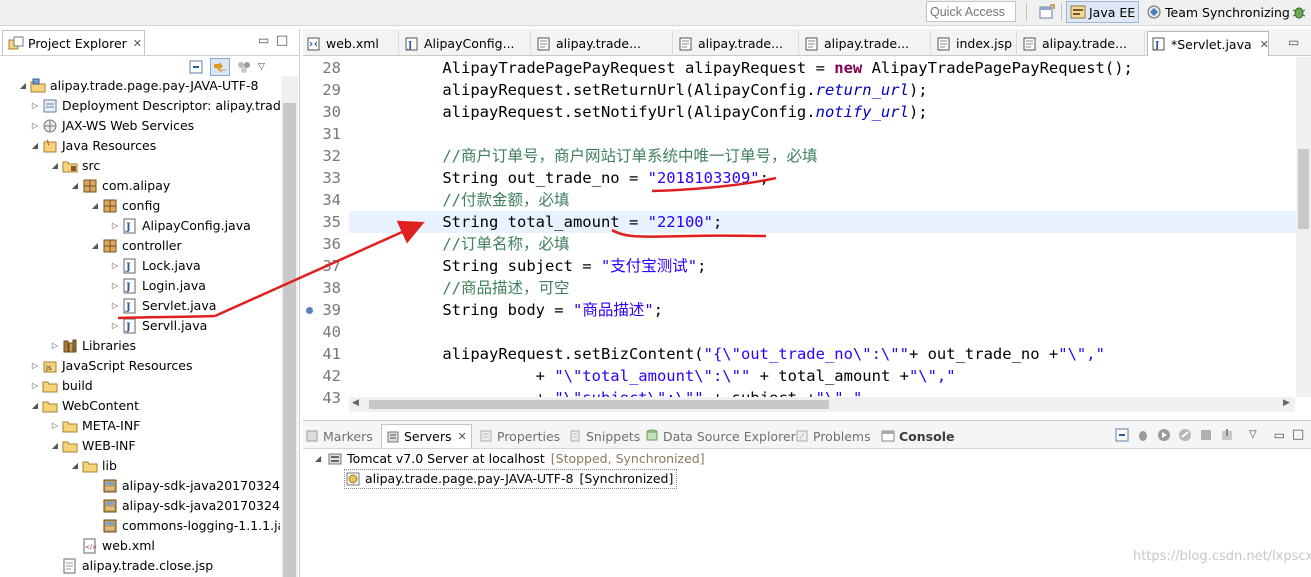 Image resolution: width=1311 pixels, height=577 pixels. I want to click on perspective-javaee-button: Java EE, so click(1103, 12).